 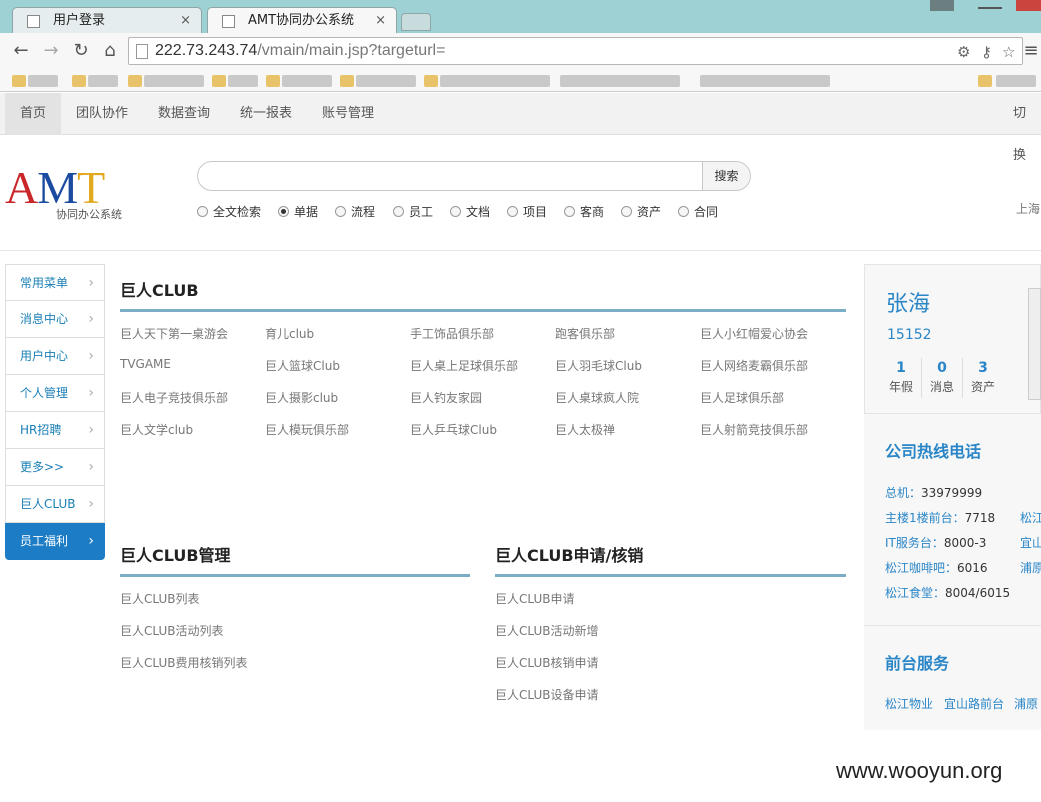 What do you see at coordinates (546, 662) in the screenshot?
I see `club-apply-link: 巨人CLUB核销申请` at bounding box center [546, 662].